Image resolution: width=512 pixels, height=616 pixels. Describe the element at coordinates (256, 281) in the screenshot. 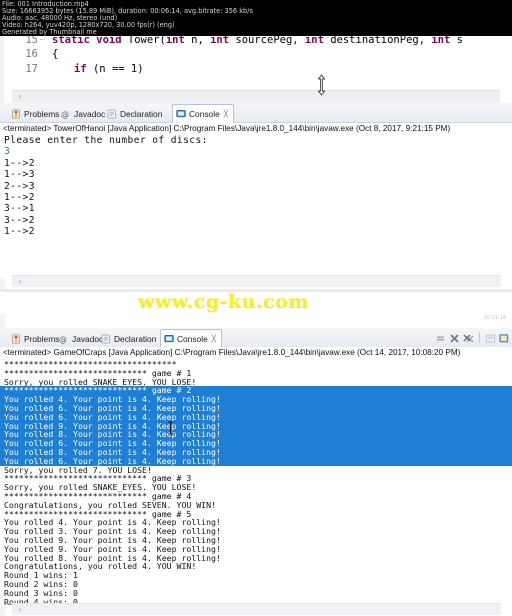

I see `console1-horizontal-scrollbar: ‹` at that location.